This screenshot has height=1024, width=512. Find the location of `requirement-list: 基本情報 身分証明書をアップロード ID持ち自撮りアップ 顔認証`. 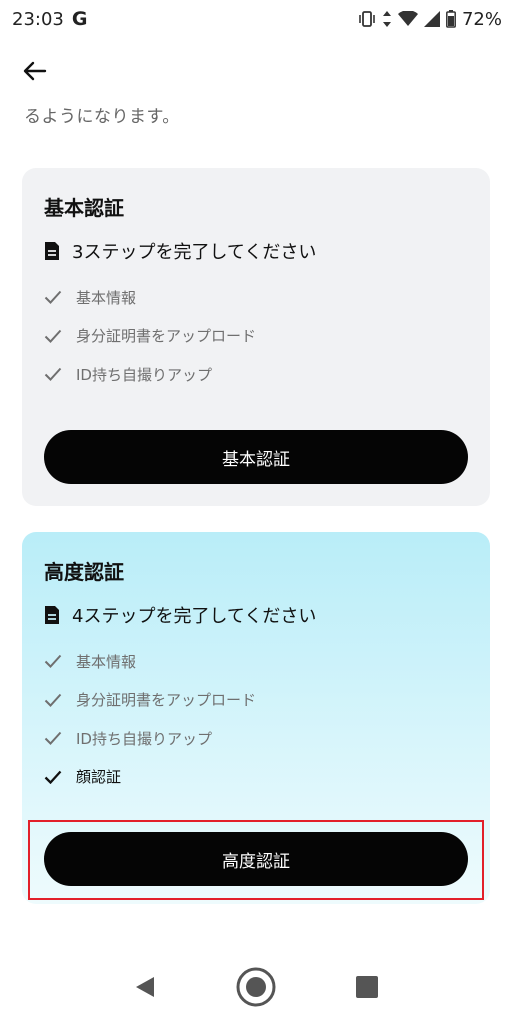

requirement-list: 基本情報 身分証明書をアップロード ID持ち自撮りアップ 顔認証 is located at coordinates (256, 719).